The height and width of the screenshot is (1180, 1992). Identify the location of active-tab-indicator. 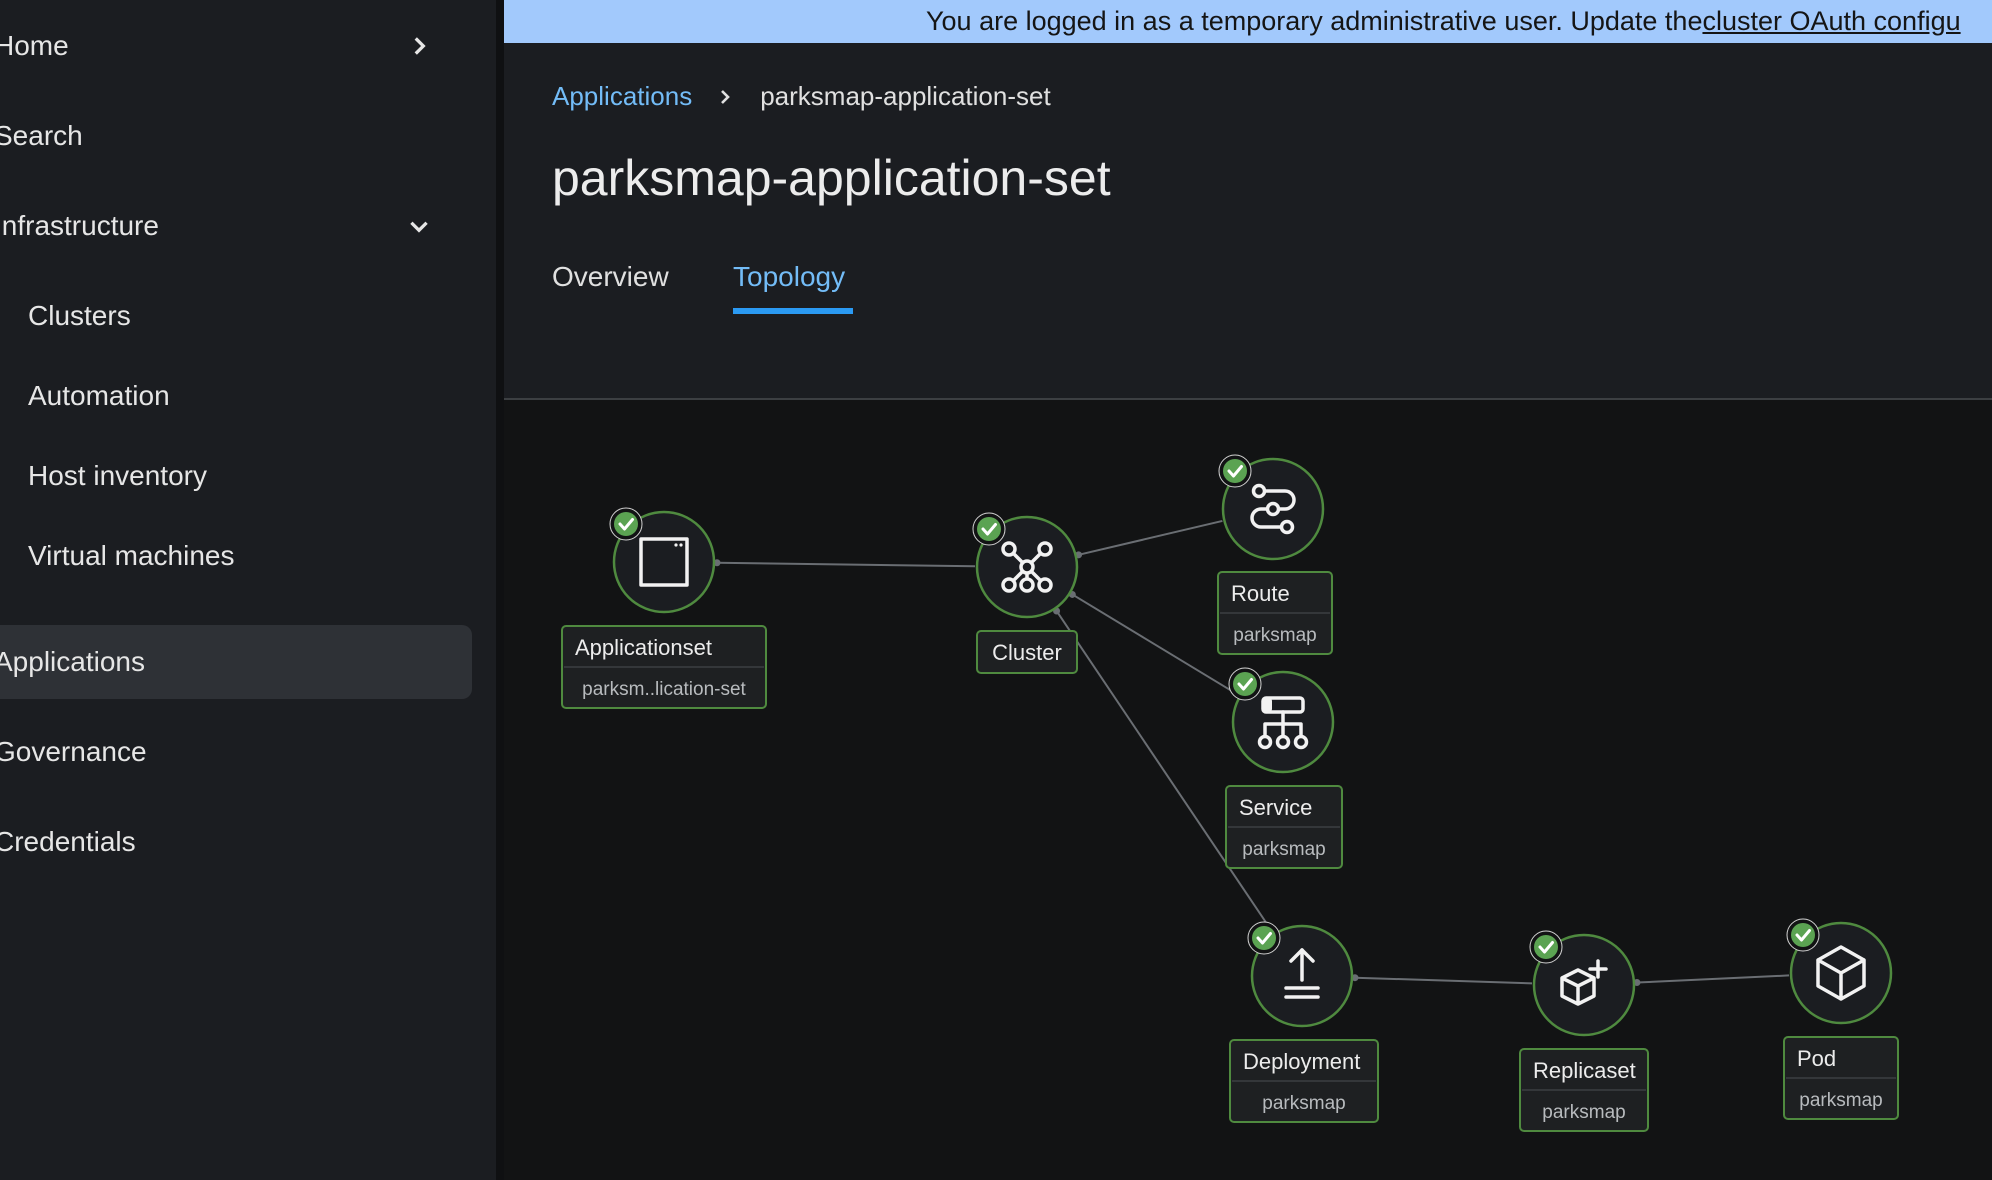
(793, 311).